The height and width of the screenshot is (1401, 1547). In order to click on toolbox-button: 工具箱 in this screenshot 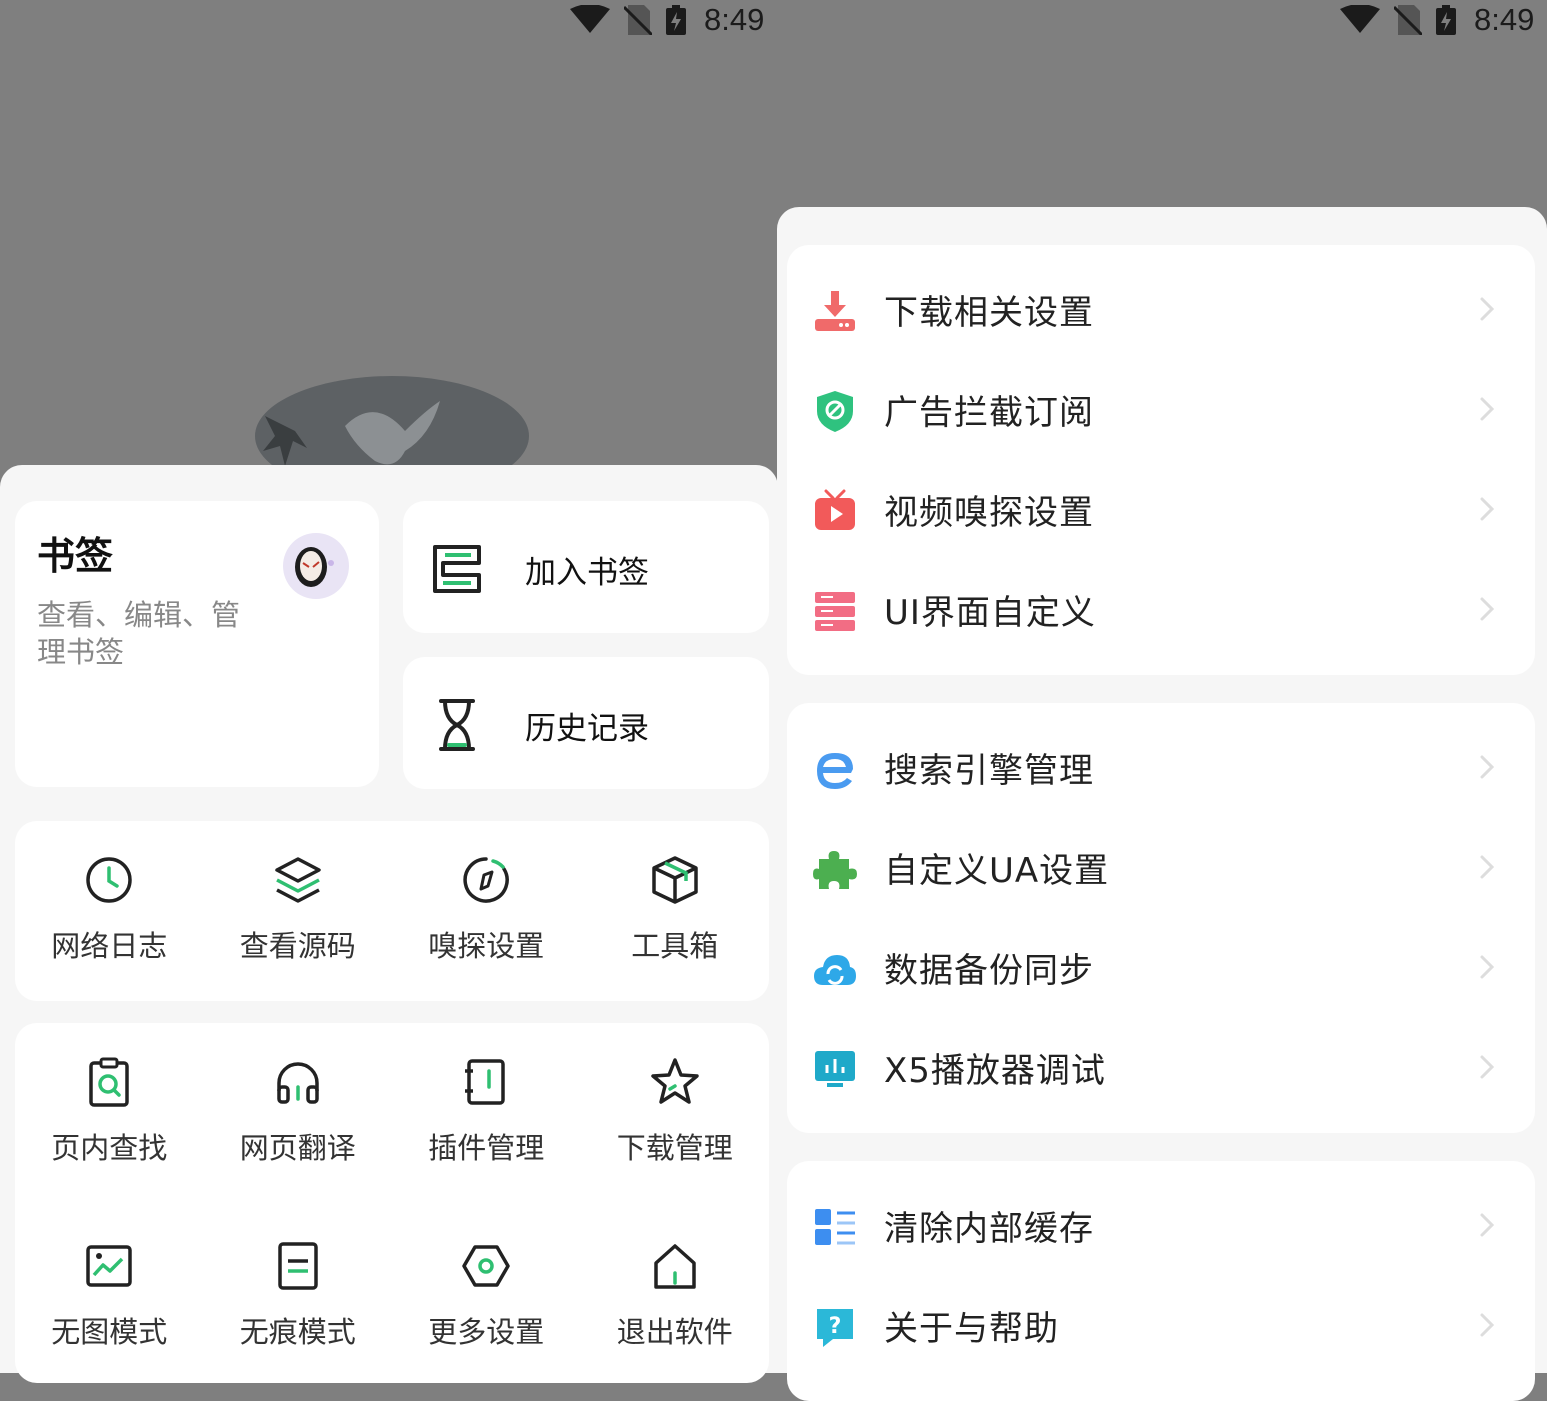, I will do `click(675, 909)`.